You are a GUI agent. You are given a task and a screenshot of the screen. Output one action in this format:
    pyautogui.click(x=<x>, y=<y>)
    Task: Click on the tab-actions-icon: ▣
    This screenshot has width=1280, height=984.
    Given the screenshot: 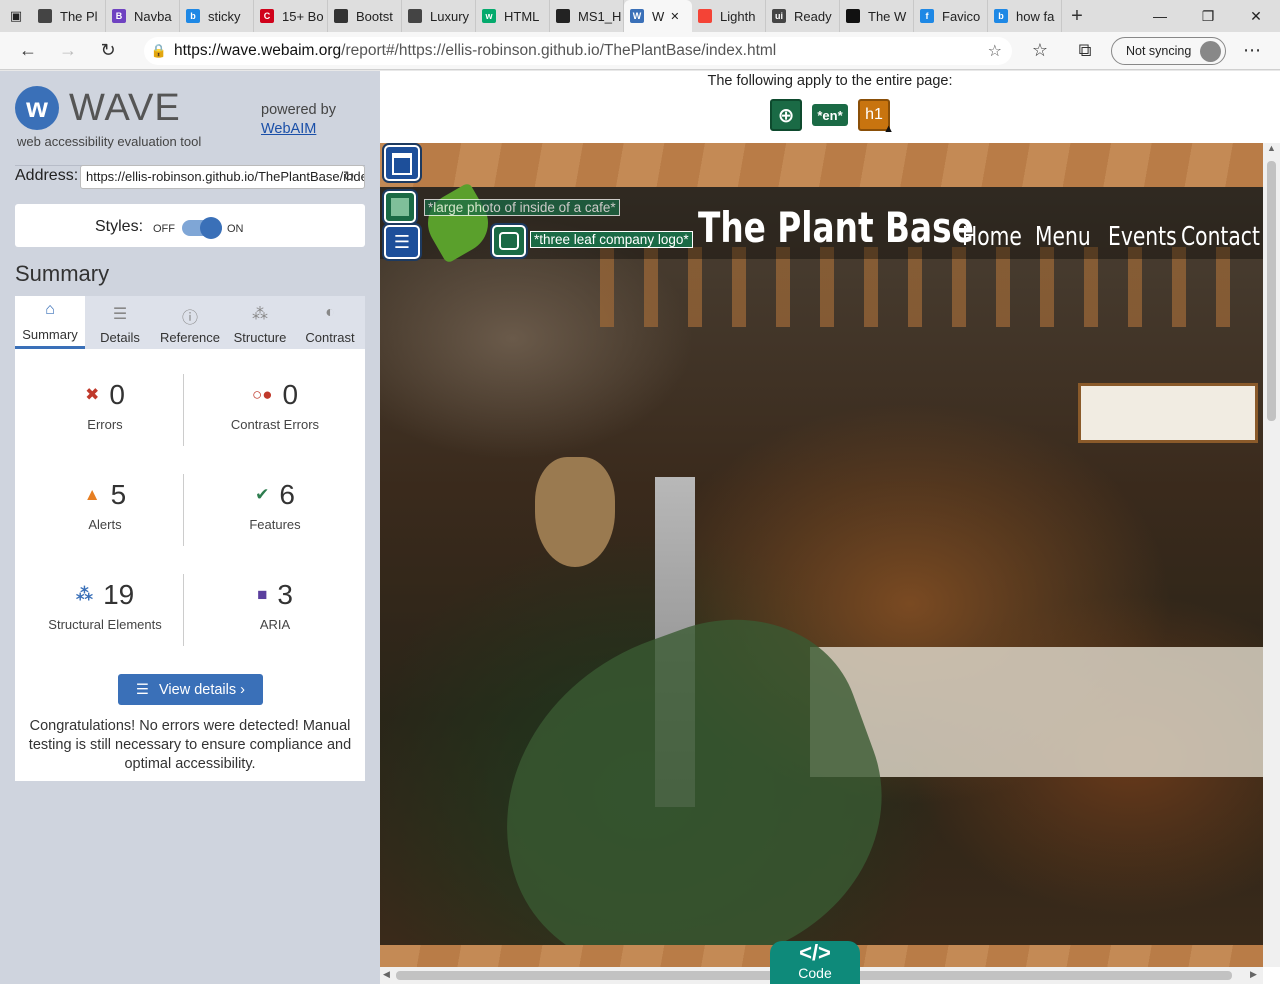 What is the action you would take?
    pyautogui.click(x=16, y=16)
    